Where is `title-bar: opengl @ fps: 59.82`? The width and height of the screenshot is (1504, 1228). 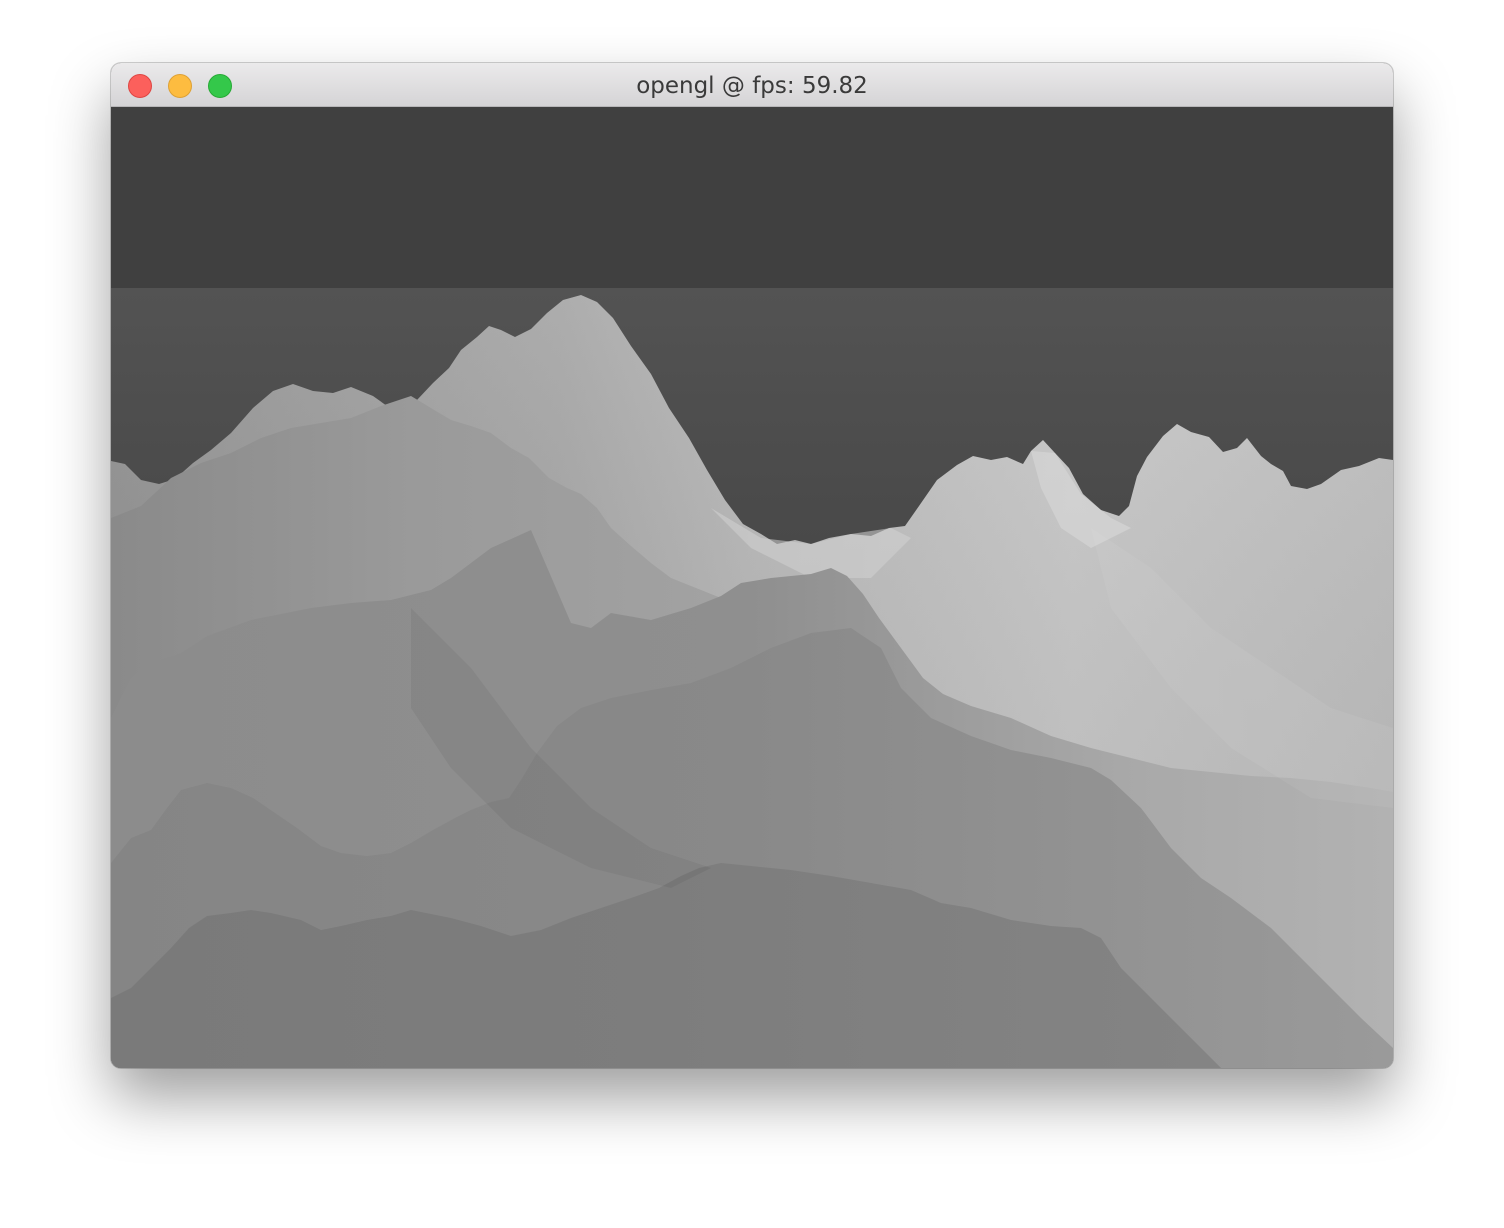
title-bar: opengl @ fps: 59.82 is located at coordinates (752, 85).